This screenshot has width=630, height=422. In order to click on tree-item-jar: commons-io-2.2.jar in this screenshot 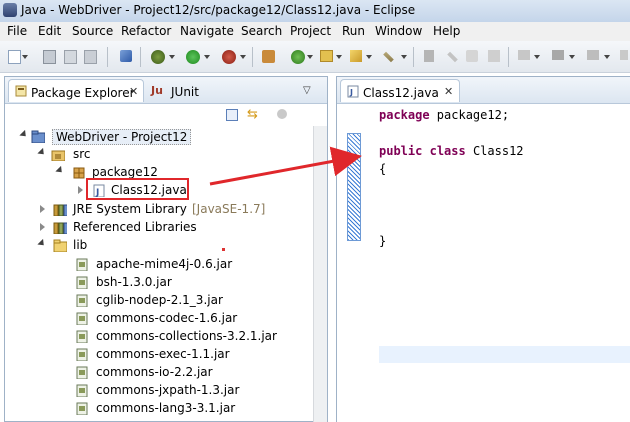, I will do `click(155, 373)`.